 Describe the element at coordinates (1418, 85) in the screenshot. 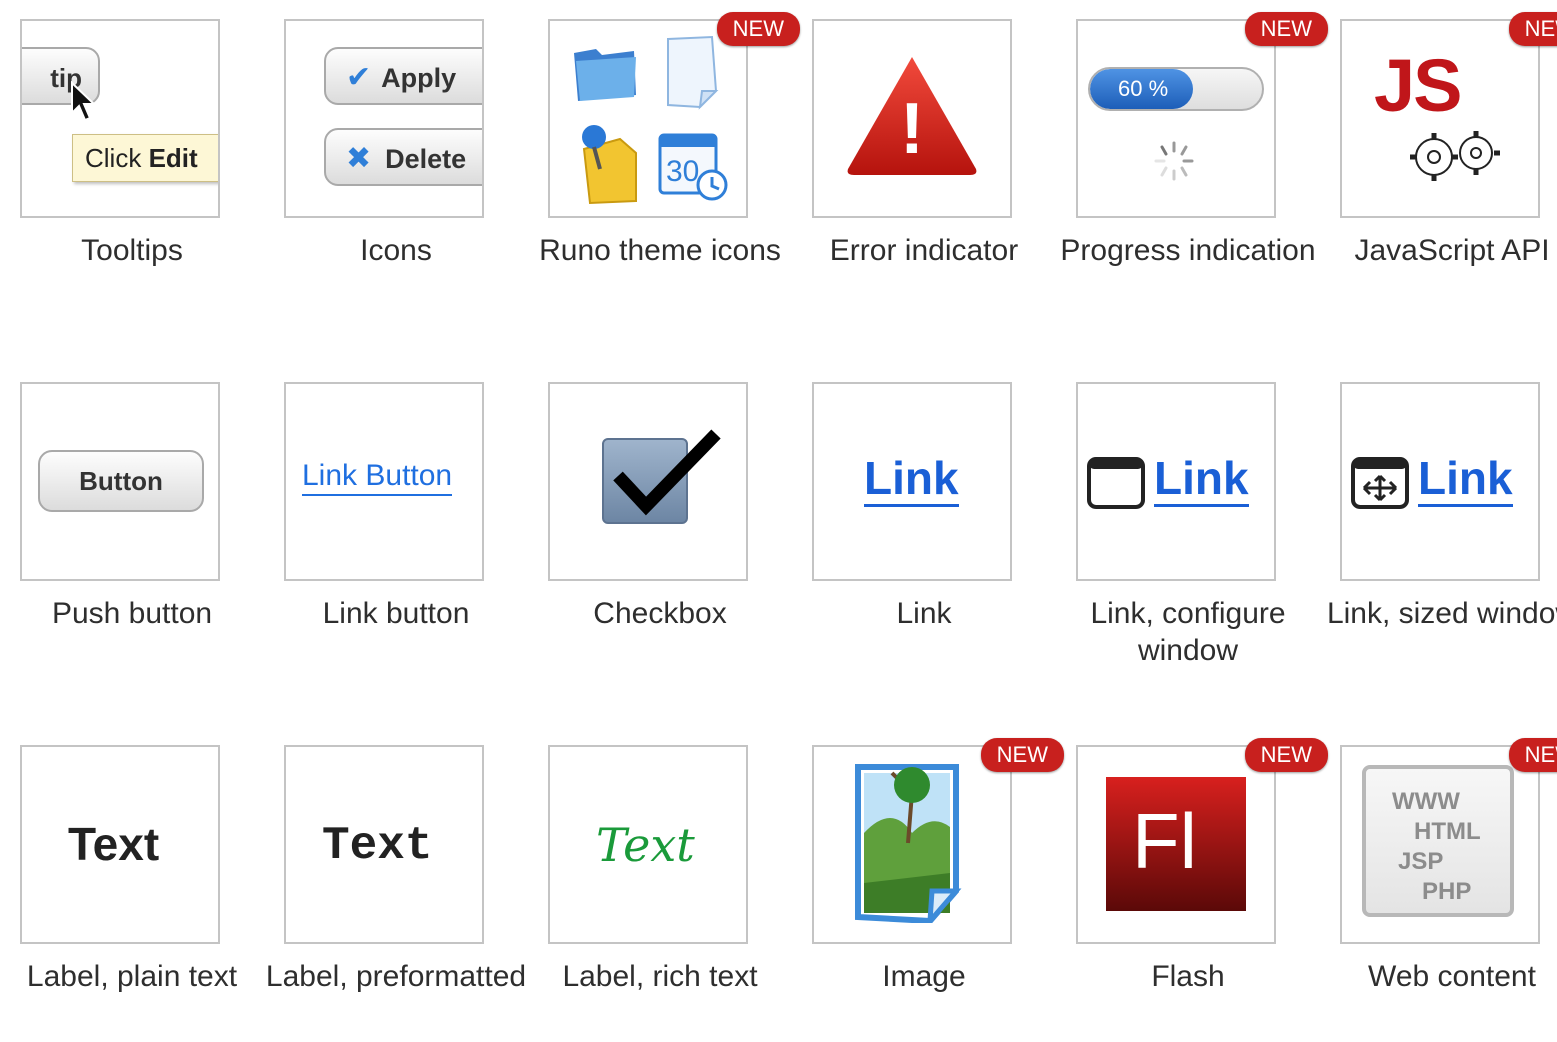

I see `js-logo-text: JS` at that location.